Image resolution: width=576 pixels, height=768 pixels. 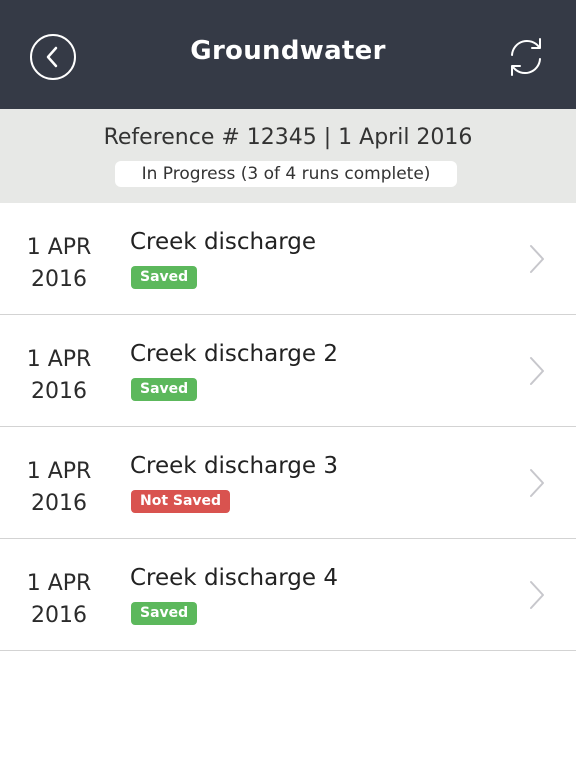 I want to click on run-row: 1 APR 2016 Creek discharge 2 Saved, so click(x=288, y=371).